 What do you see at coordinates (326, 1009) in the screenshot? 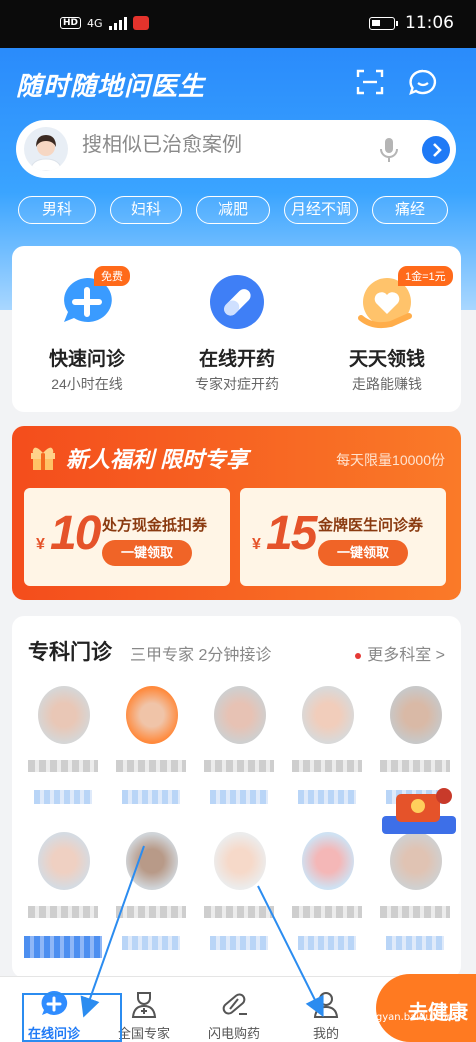
I see `tab-me: 我的` at bounding box center [326, 1009].